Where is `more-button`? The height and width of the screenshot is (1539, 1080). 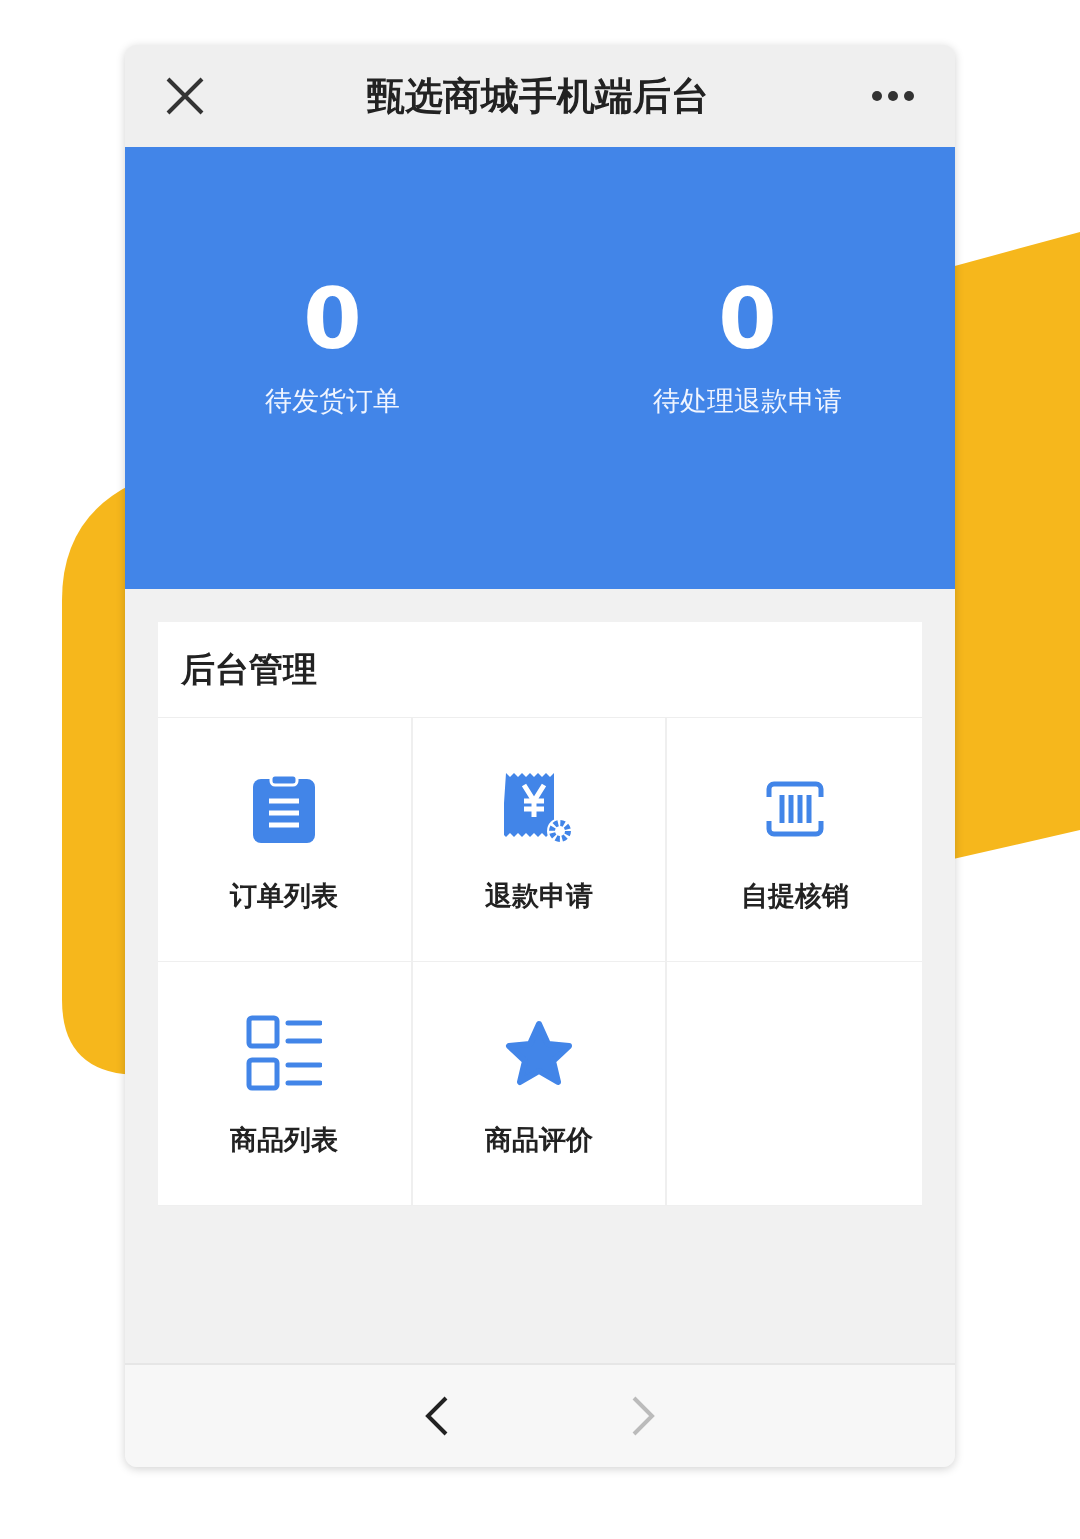
more-button is located at coordinates (893, 96).